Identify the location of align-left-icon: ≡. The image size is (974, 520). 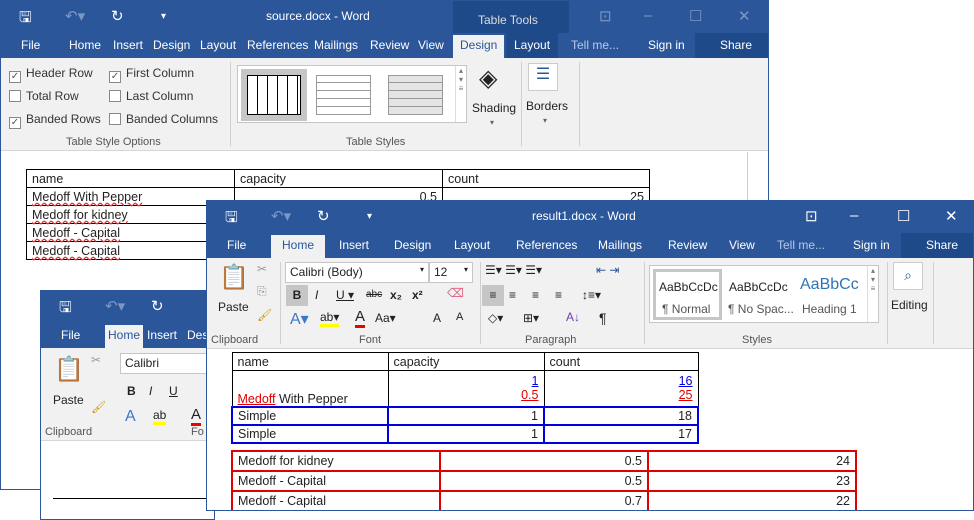
(493, 295).